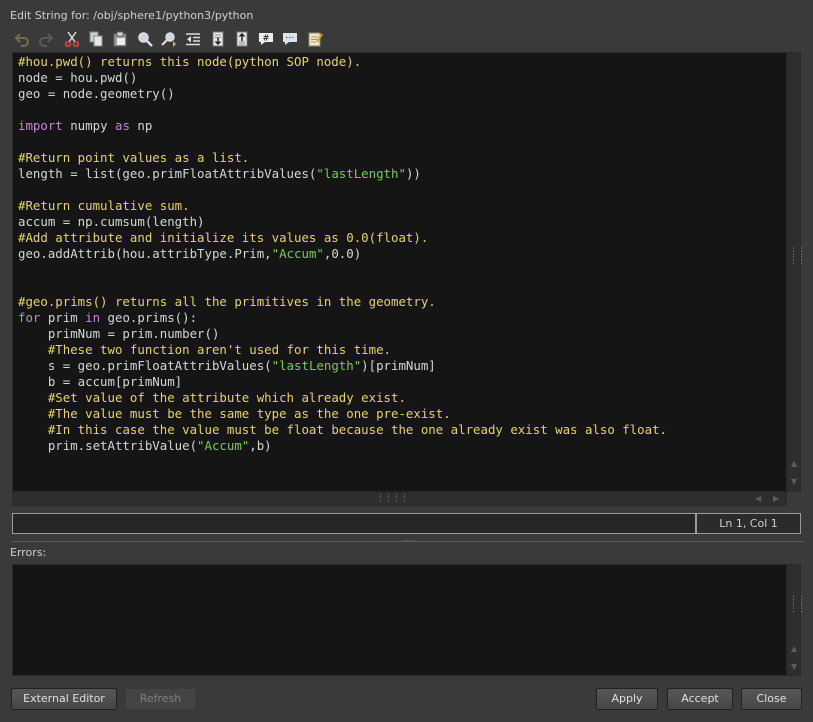 Image resolution: width=813 pixels, height=722 pixels. Describe the element at coordinates (169, 39) in the screenshot. I see `replace-icon` at that location.